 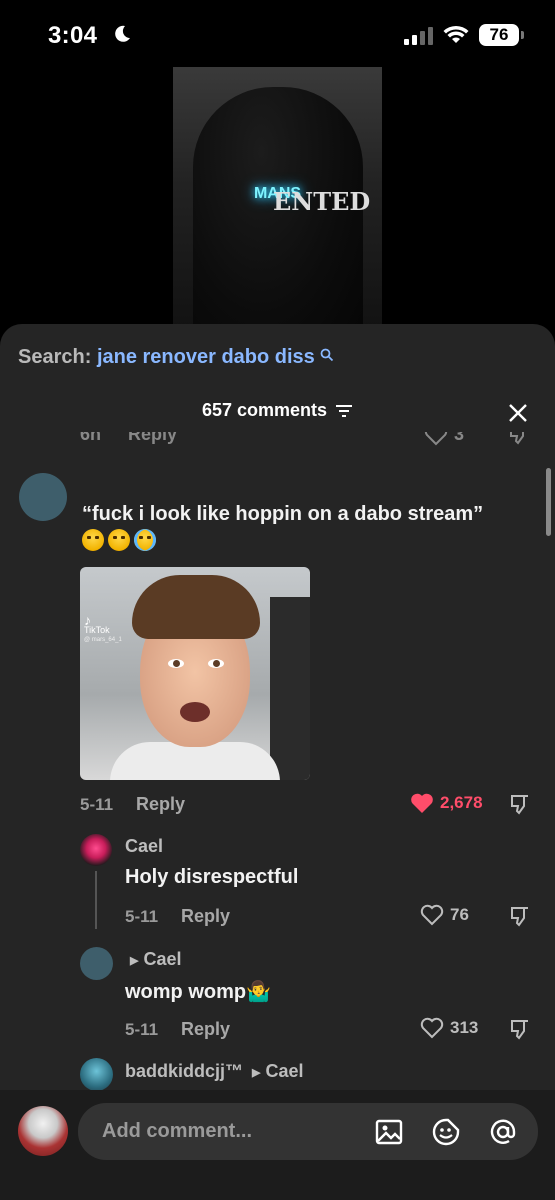 I want to click on tiktok-logo-icon: ♪, so click(x=87, y=620).